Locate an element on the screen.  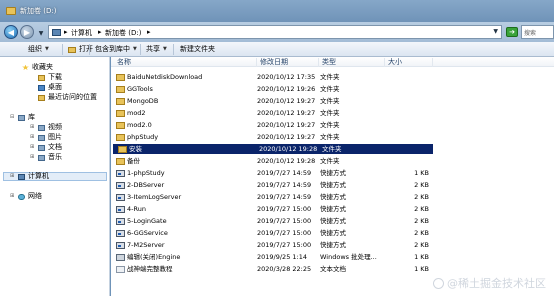
star-icon is located at coordinates (25, 67).